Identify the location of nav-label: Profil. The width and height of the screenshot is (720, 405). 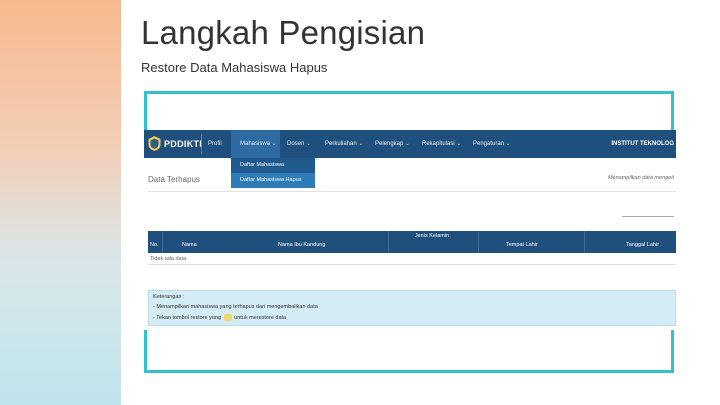
(215, 144).